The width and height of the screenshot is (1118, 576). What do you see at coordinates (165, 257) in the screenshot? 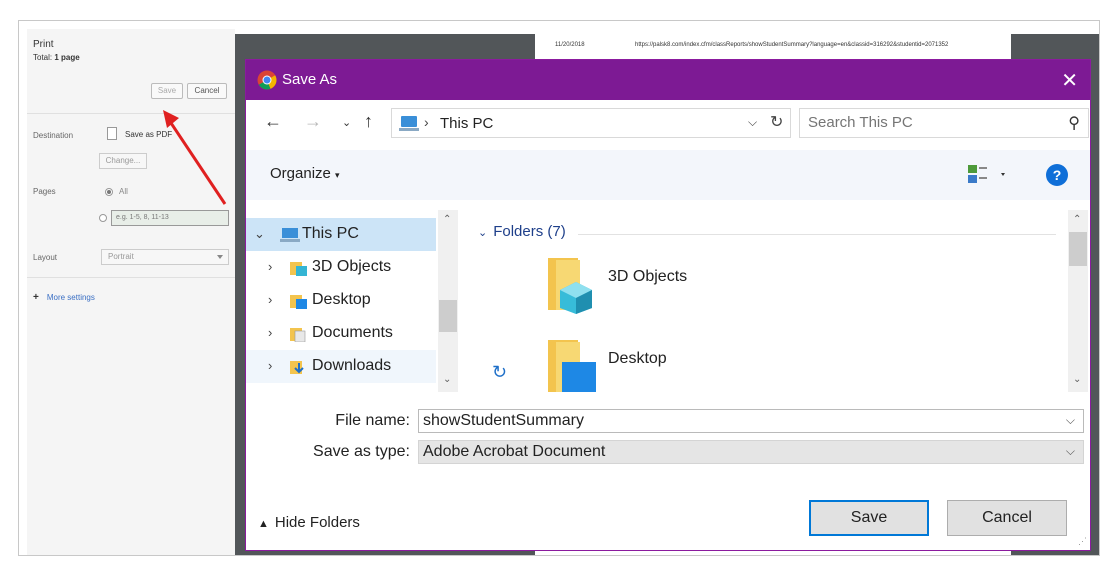
I see `layout-select: Portrait` at bounding box center [165, 257].